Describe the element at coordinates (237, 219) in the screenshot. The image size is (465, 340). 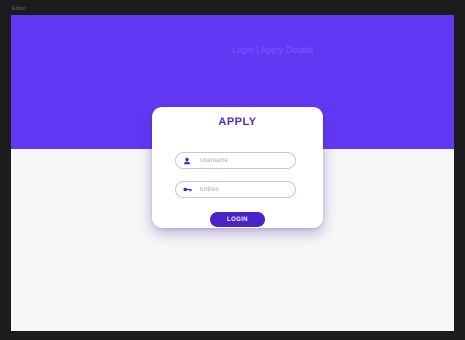
I see `login-button: LOGIN` at that location.